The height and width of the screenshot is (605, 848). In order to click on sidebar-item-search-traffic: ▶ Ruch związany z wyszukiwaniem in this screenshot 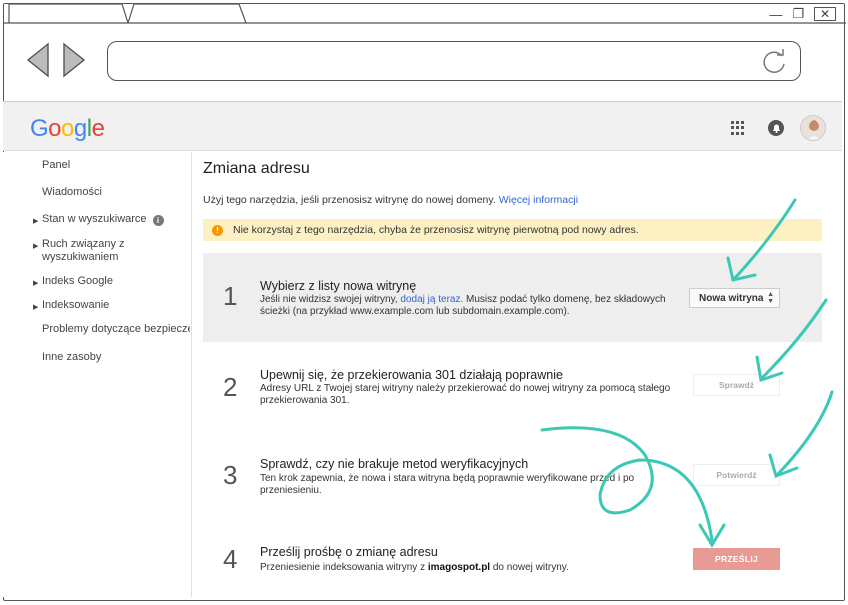, I will do `click(97, 251)`.